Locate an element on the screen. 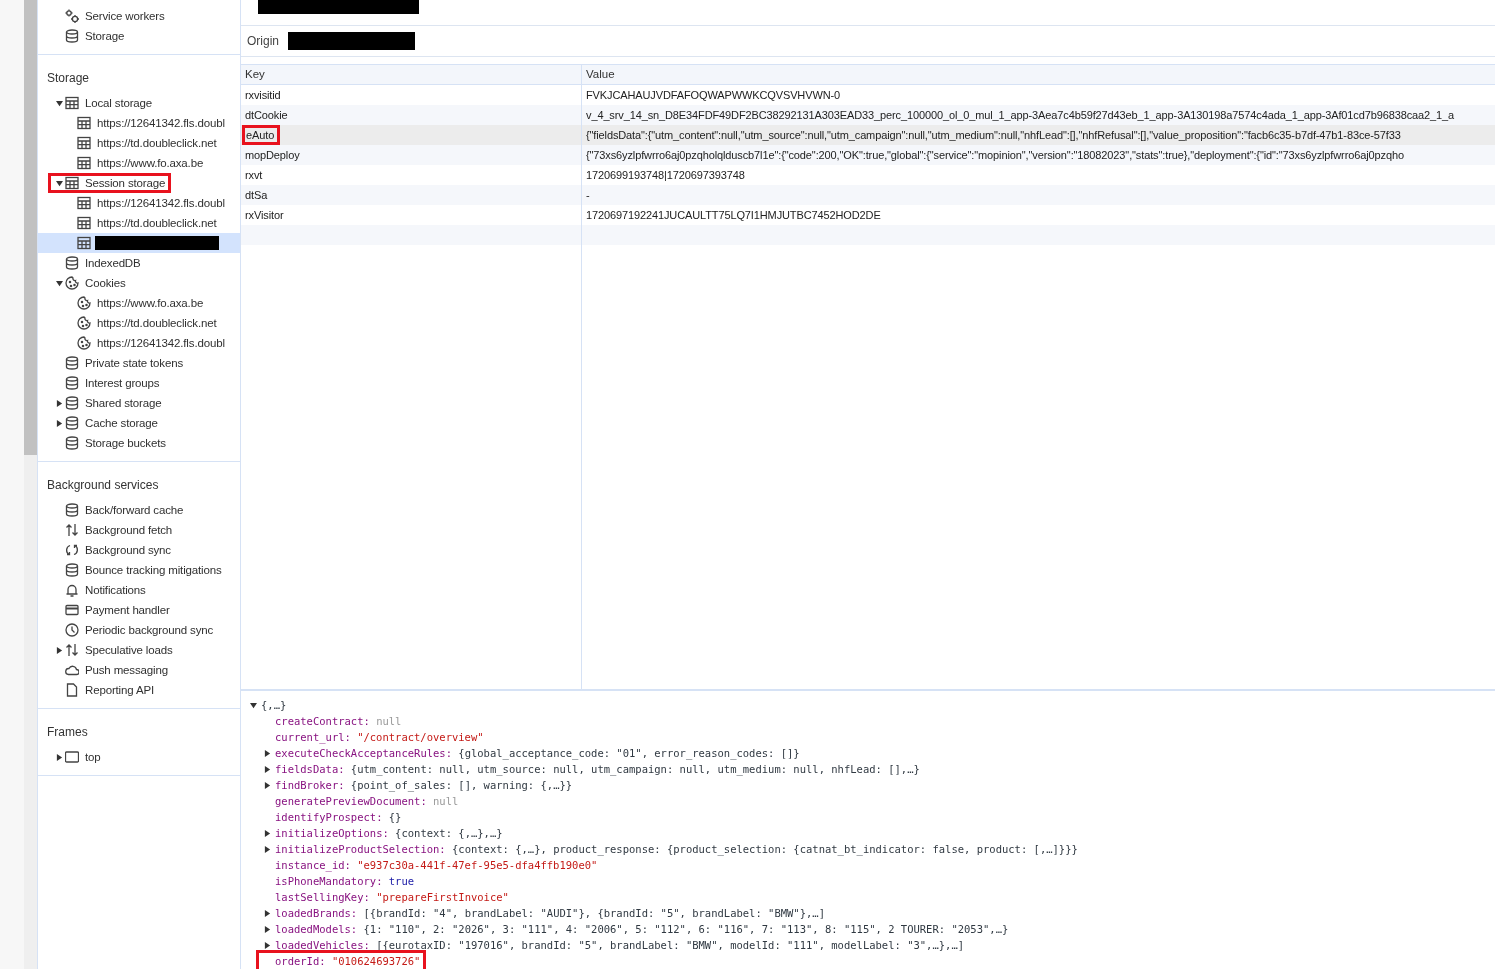 The image size is (1495, 969). sidebar-item: Bounce tracking mitigations is located at coordinates (139, 570).